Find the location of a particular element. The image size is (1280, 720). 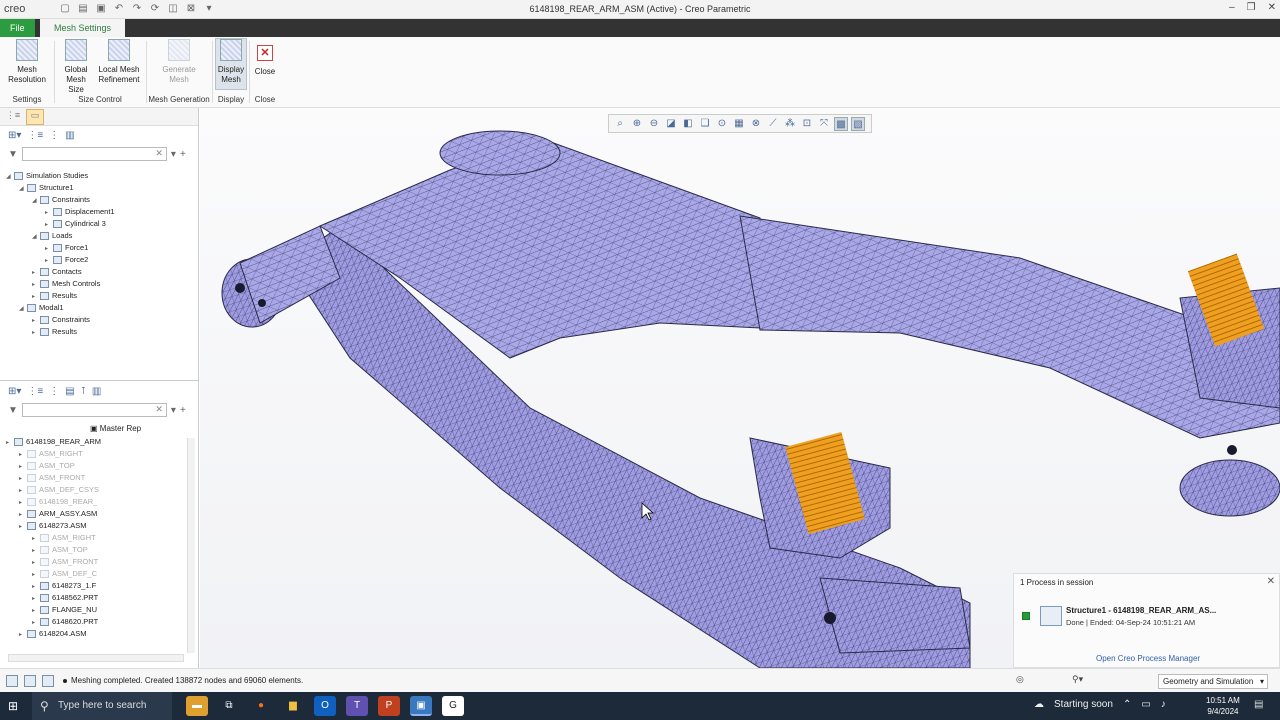

perspective-icon: ▦ is located at coordinates (739, 124).